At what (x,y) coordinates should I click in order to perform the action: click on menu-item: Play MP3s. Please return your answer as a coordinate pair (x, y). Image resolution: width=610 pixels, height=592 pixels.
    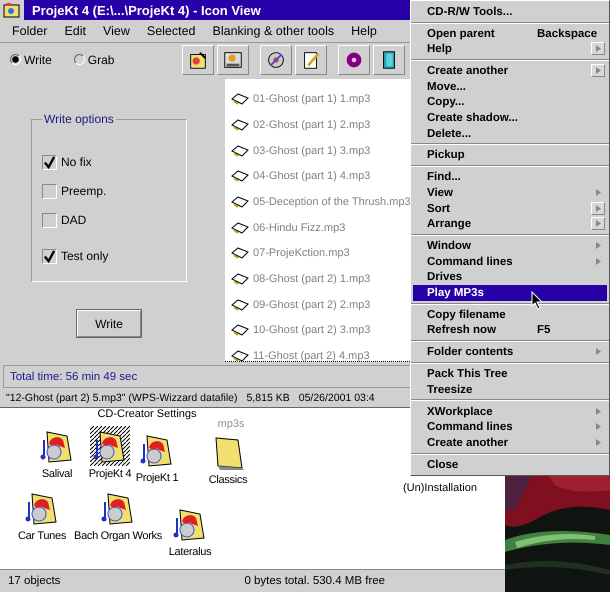
    Looking at the image, I should click on (510, 292).